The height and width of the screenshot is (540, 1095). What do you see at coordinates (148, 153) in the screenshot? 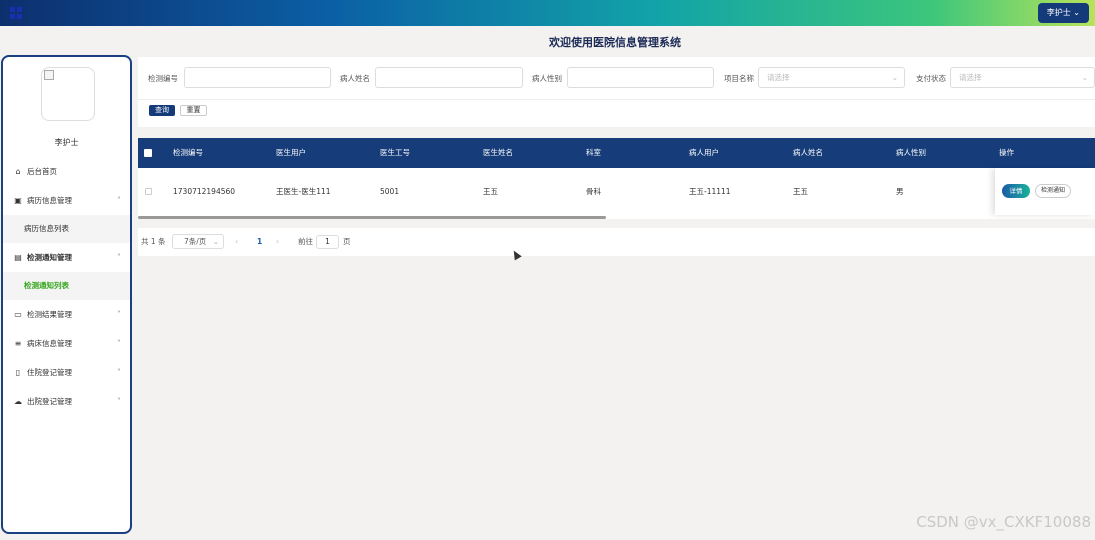
I see `select-all-checkbox` at bounding box center [148, 153].